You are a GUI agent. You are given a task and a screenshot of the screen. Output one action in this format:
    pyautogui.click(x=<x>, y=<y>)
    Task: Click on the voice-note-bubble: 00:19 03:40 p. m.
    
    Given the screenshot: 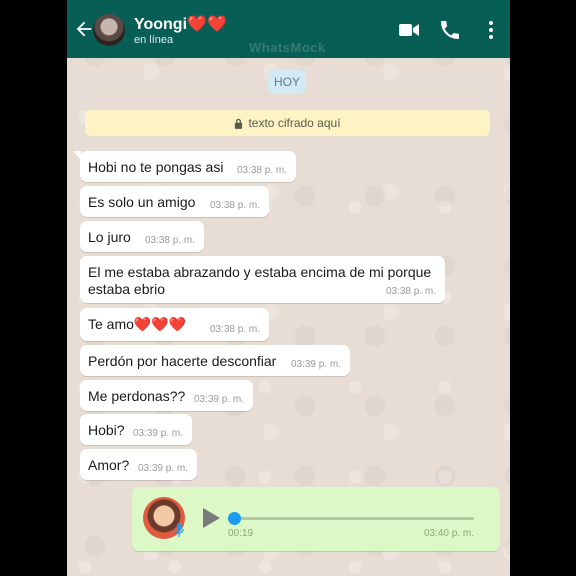 What is the action you would take?
    pyautogui.click(x=316, y=519)
    